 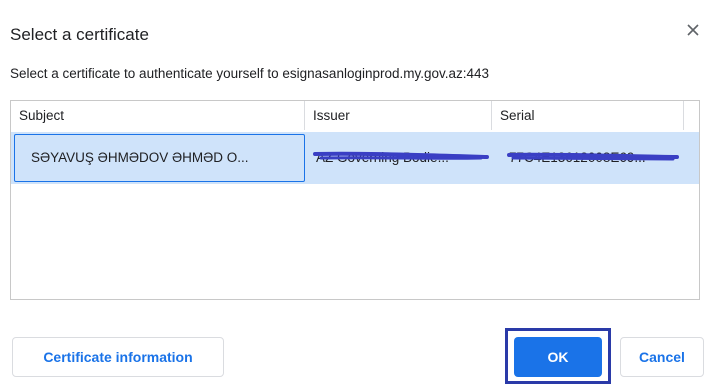 I want to click on ok-button: OK, so click(x=558, y=357).